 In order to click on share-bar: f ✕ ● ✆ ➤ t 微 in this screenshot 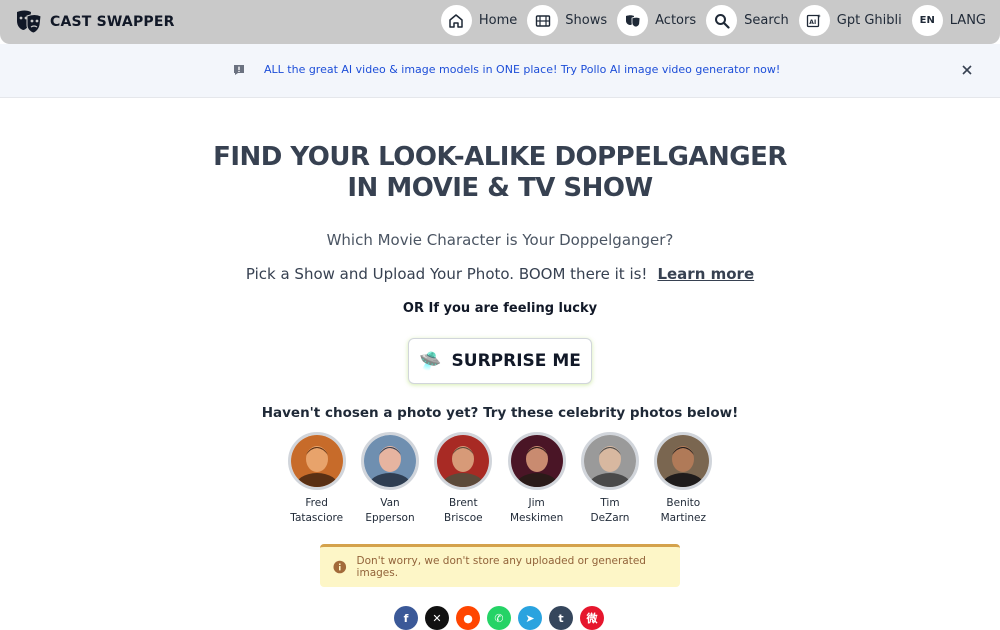, I will do `click(502, 618)`.